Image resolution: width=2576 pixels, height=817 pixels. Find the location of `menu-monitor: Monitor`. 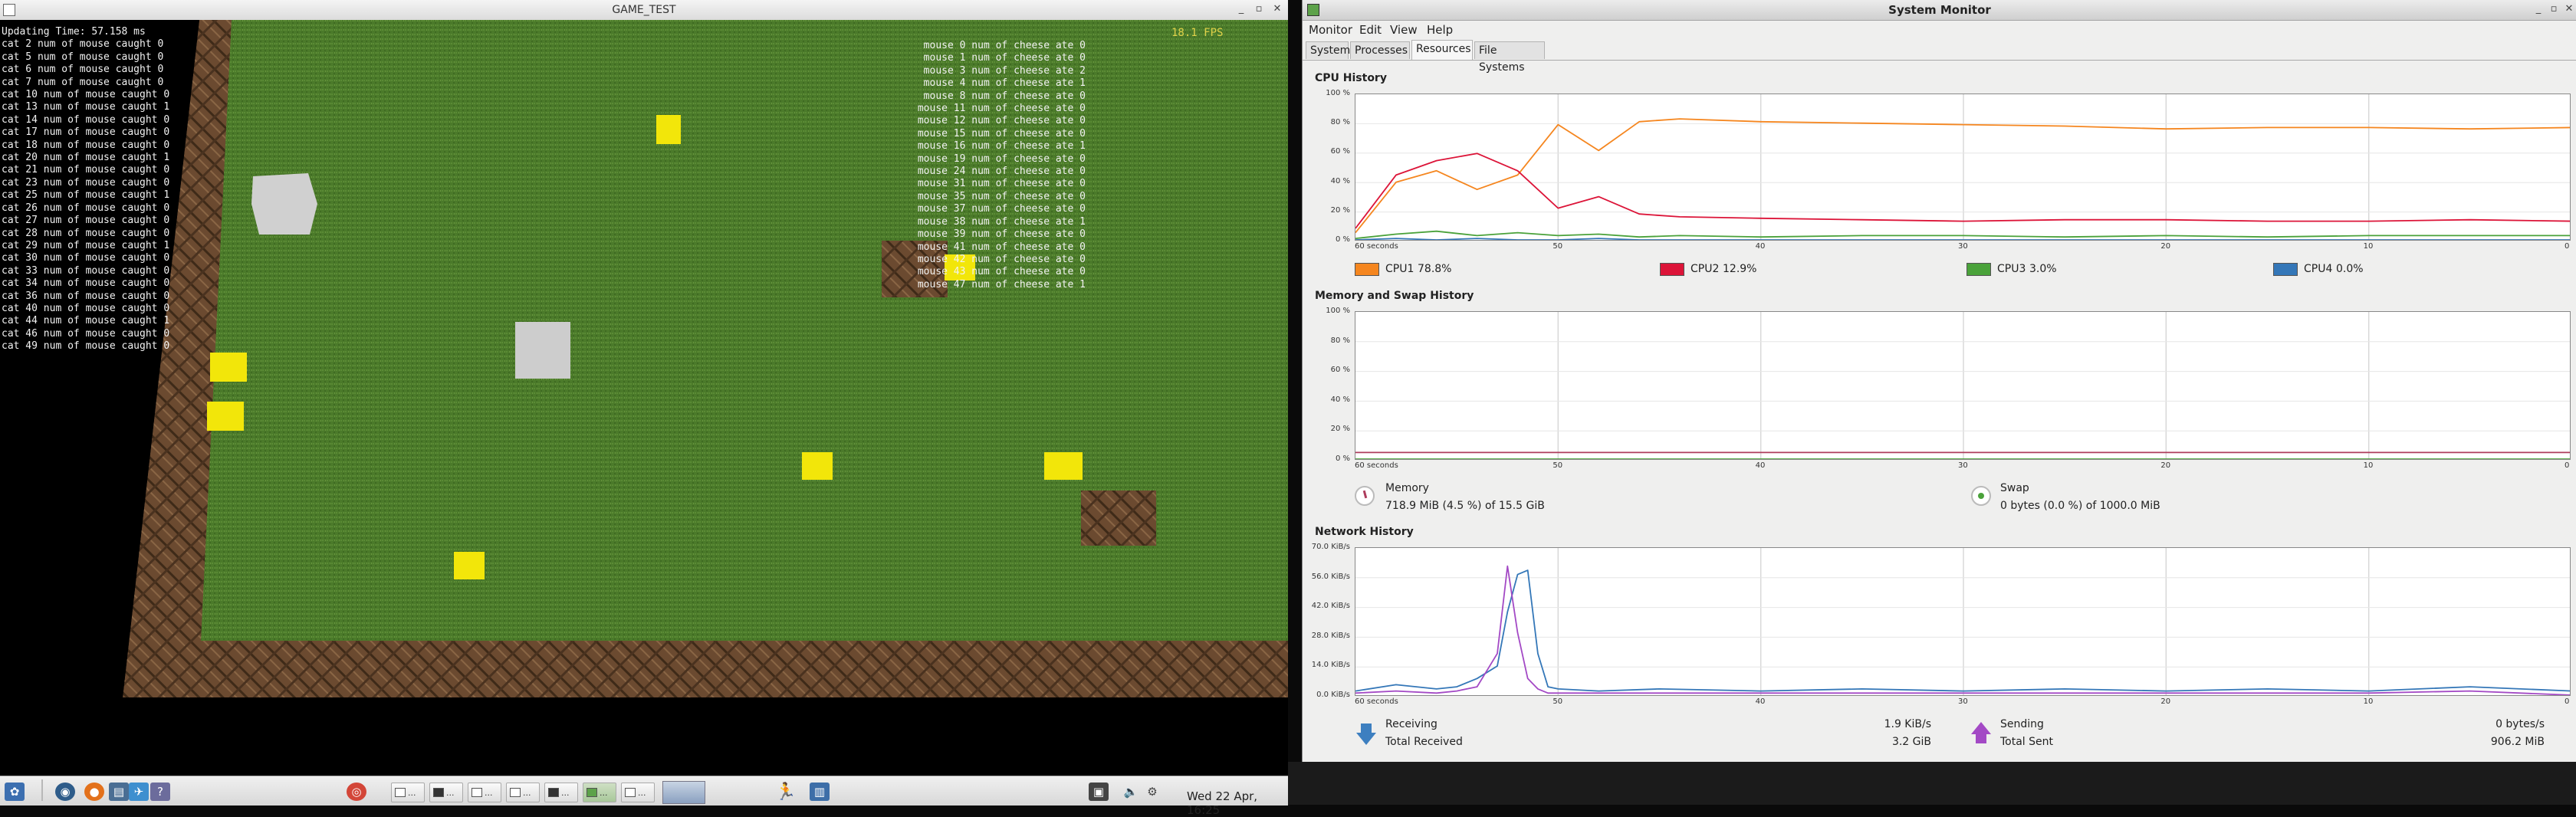

menu-monitor: Monitor is located at coordinates (1331, 30).